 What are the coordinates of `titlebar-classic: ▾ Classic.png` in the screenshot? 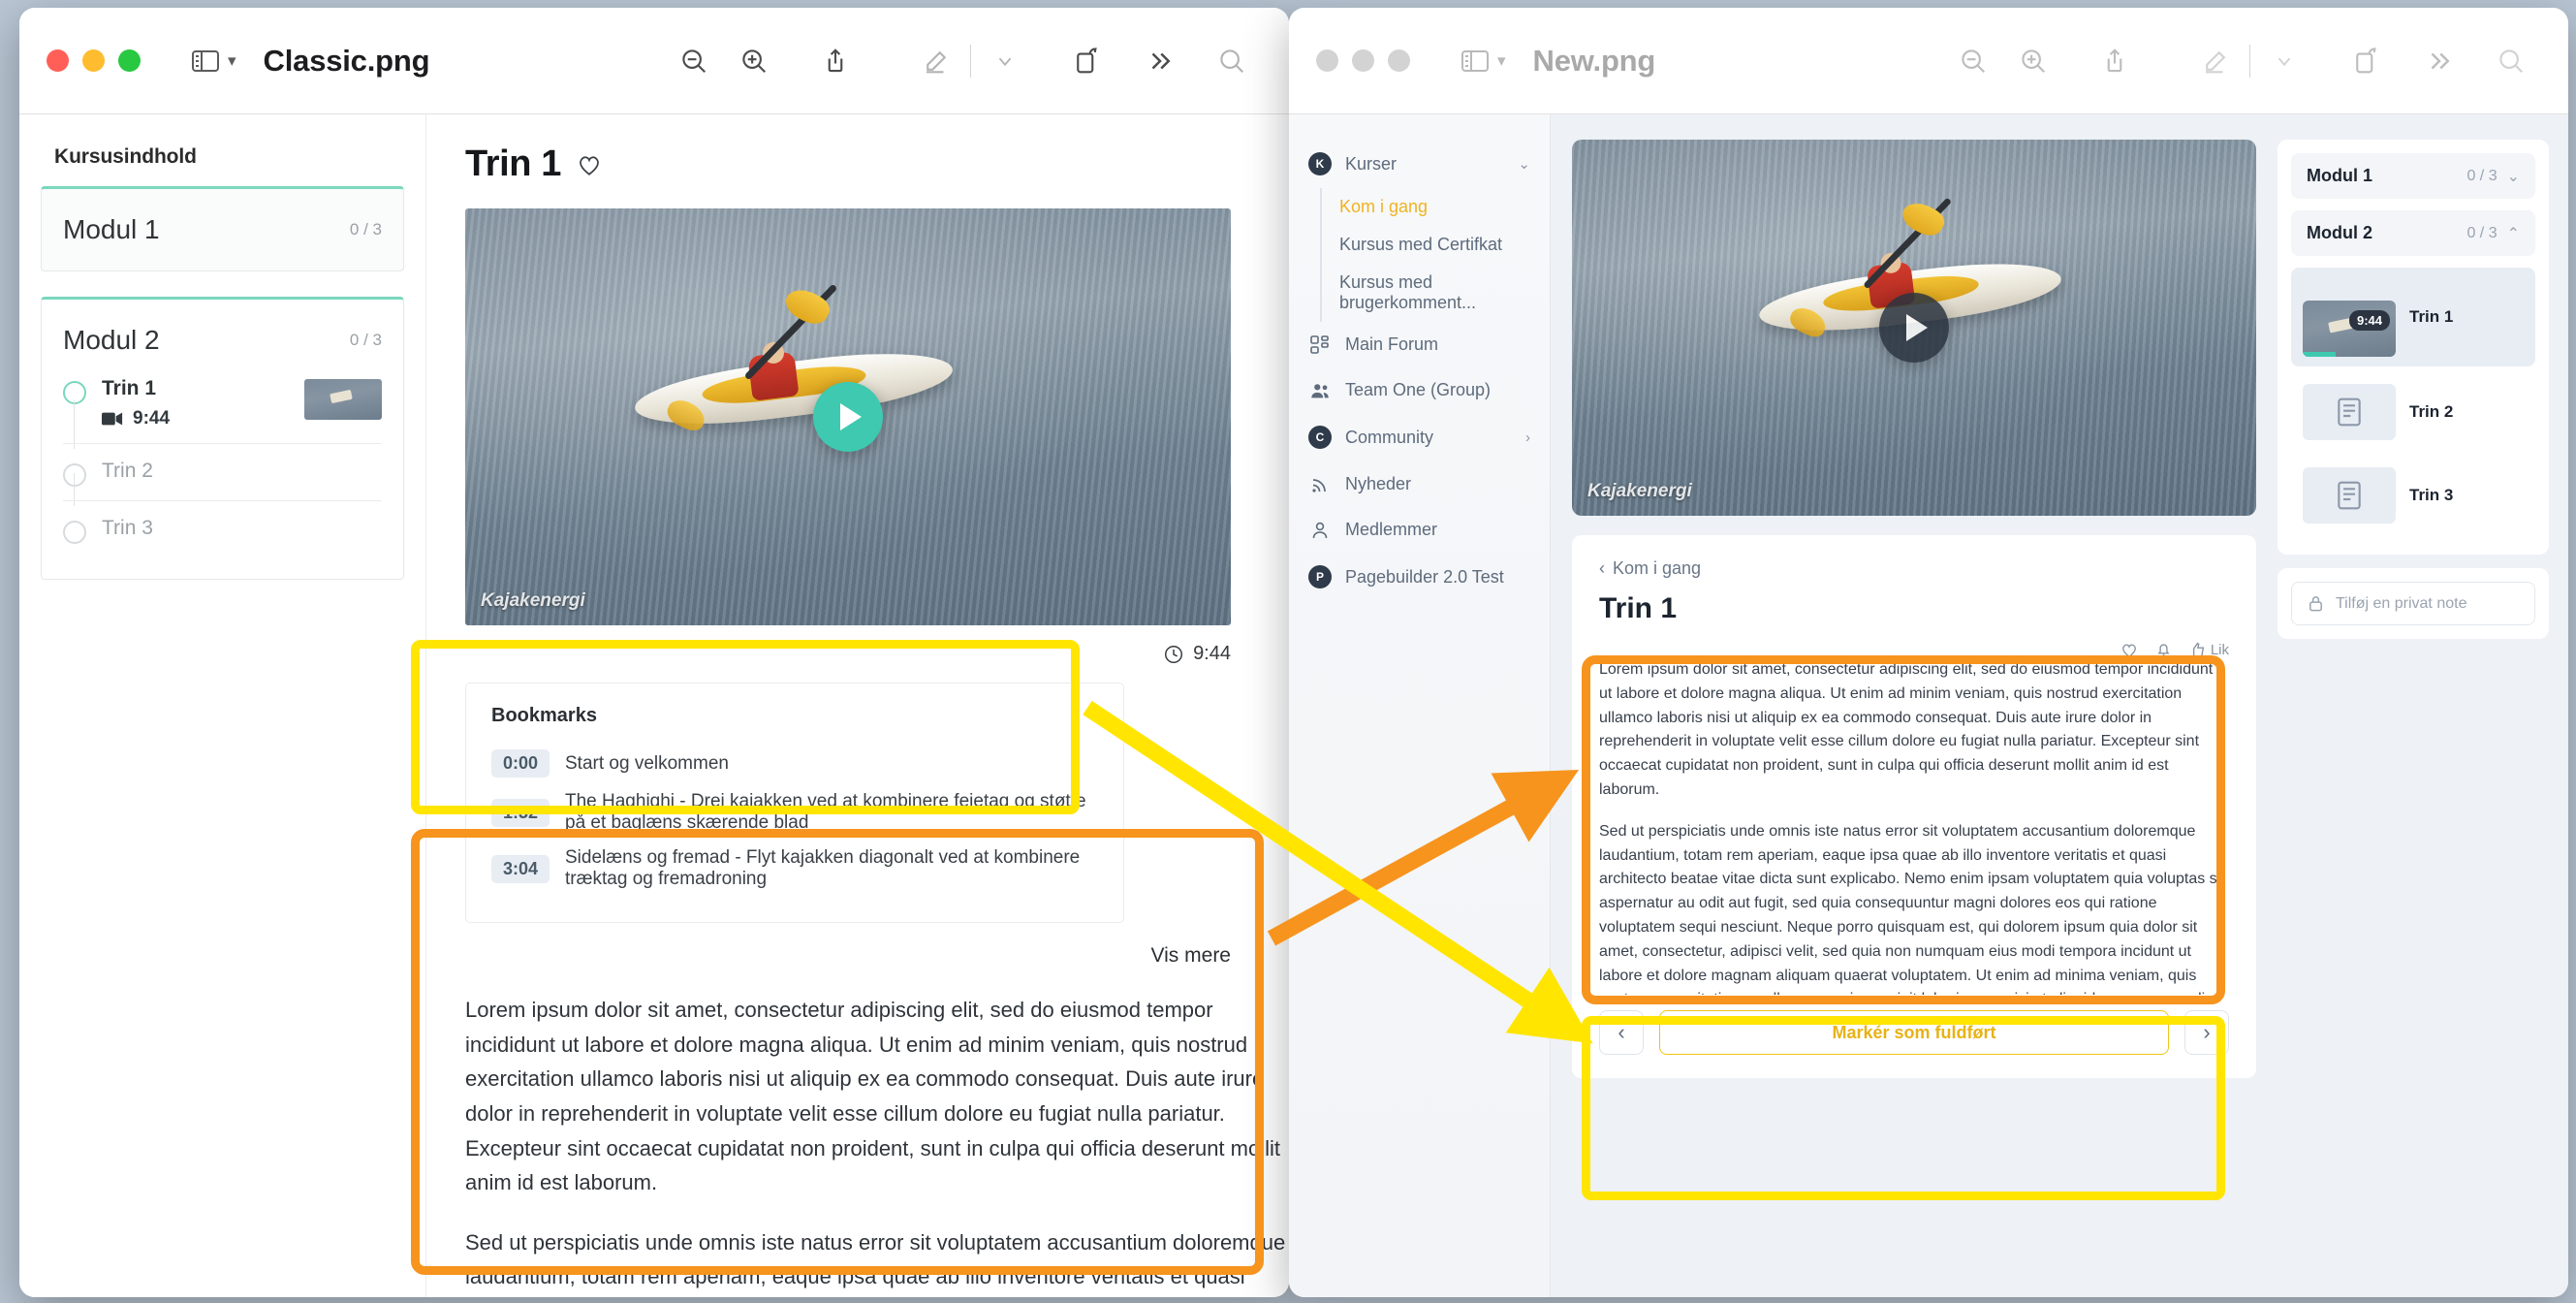 It's located at (654, 61).